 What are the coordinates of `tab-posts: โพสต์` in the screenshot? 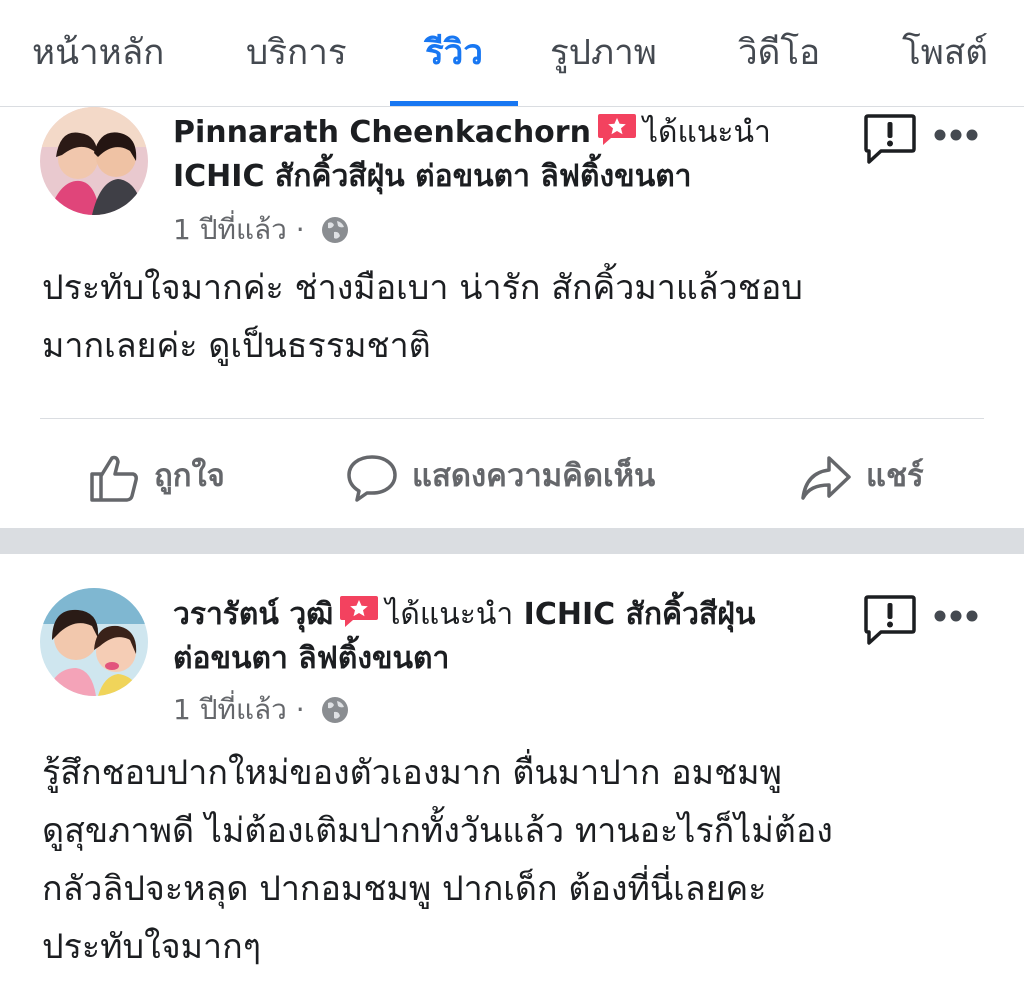 It's located at (945, 53).